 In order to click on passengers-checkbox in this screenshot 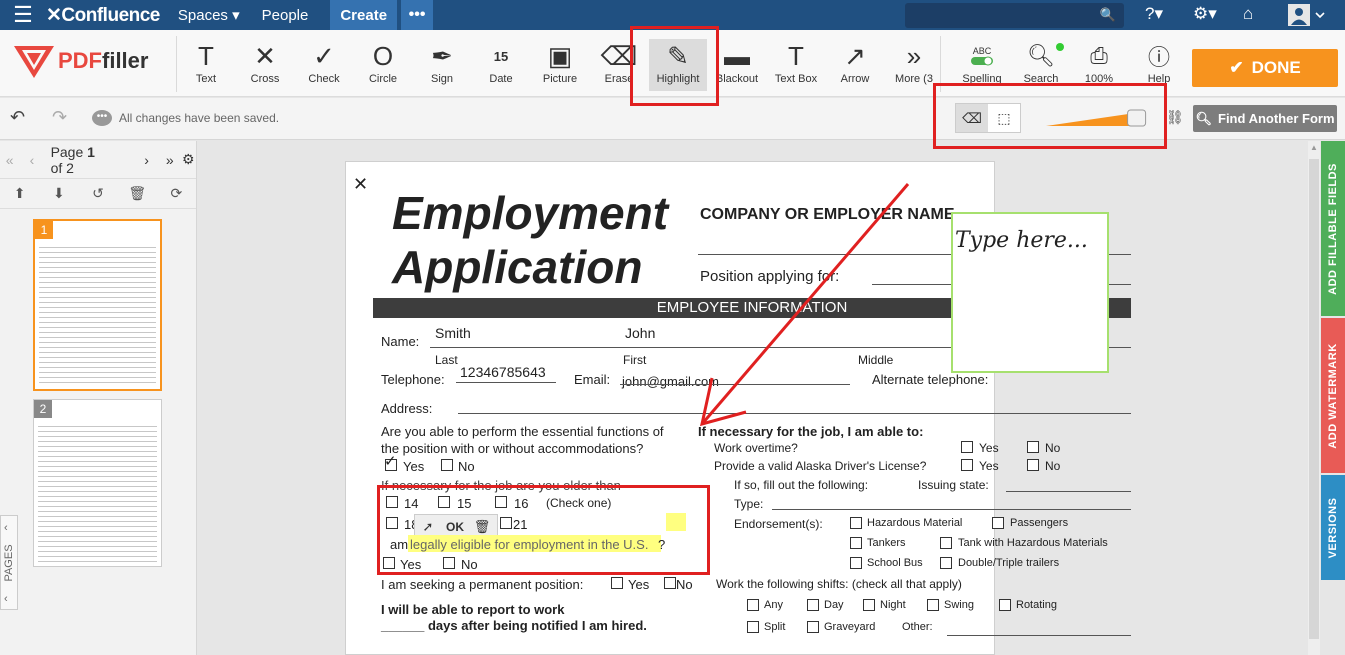, I will do `click(998, 523)`.